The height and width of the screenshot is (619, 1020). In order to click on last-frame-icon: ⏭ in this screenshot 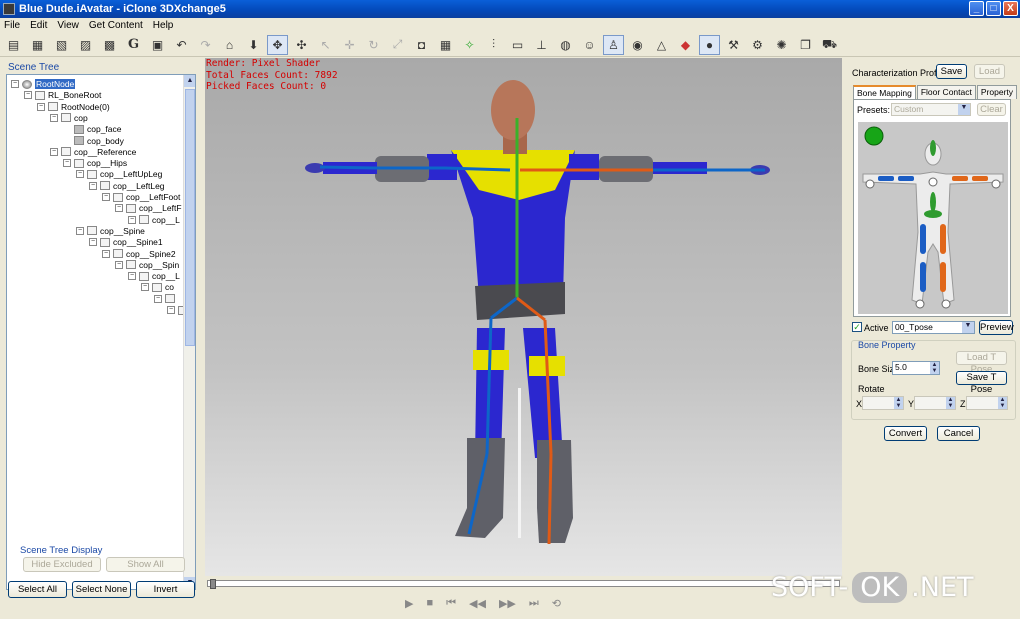, I will do `click(534, 603)`.